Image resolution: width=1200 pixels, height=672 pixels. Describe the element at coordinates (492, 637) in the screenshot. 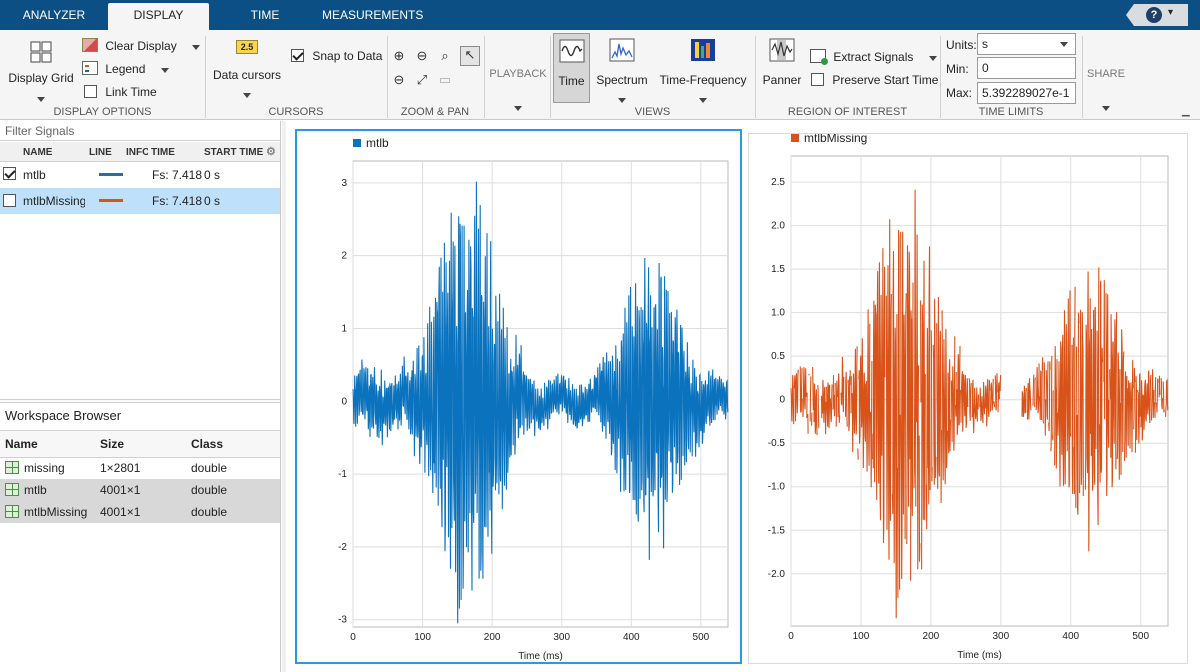

I see `x-tick-label: 200` at that location.